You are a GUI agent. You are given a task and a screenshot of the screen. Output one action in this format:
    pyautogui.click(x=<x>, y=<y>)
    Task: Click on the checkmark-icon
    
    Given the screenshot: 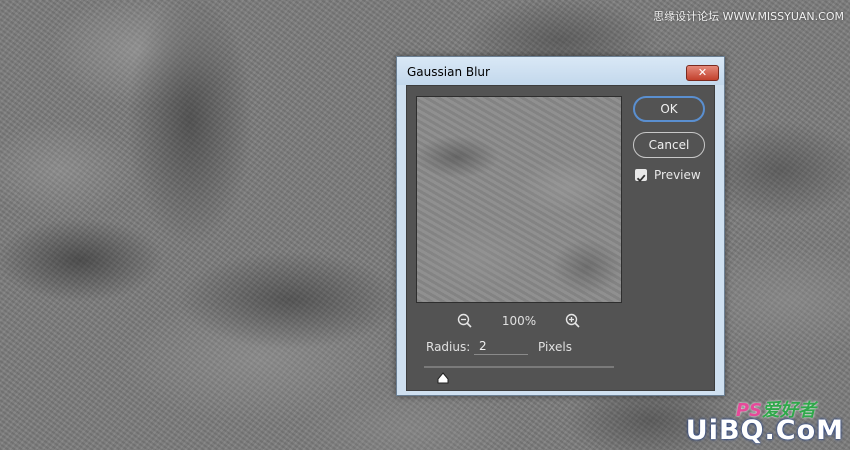 What is the action you would take?
    pyautogui.click(x=641, y=178)
    